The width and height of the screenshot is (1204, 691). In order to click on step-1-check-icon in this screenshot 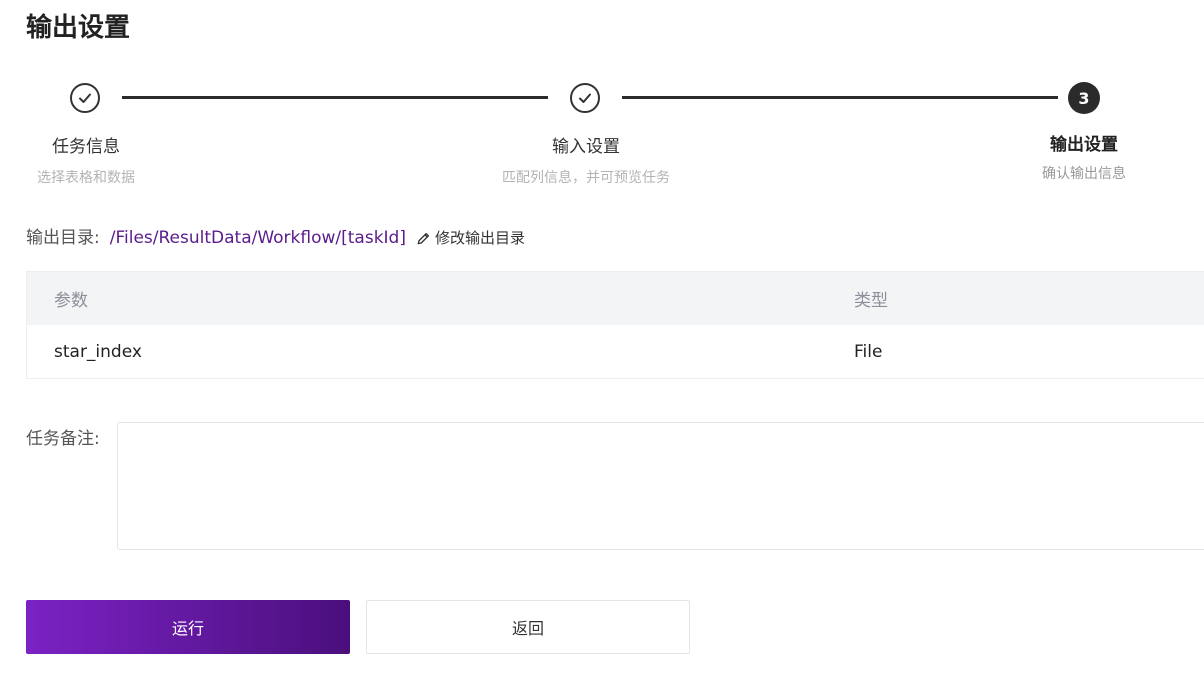, I will do `click(85, 98)`.